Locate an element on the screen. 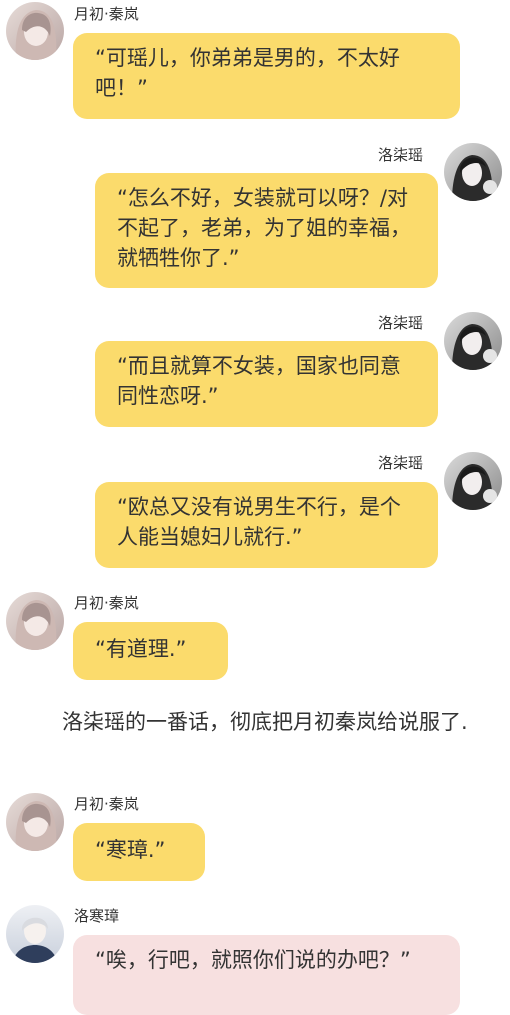 This screenshot has height=1015, width=510. luohanzhang-avatar-image is located at coordinates (35, 934).